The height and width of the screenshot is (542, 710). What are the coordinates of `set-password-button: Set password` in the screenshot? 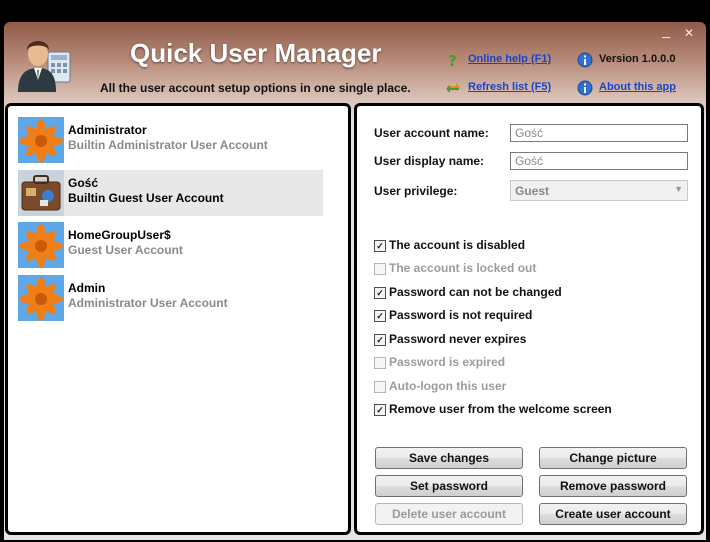 It's located at (449, 486).